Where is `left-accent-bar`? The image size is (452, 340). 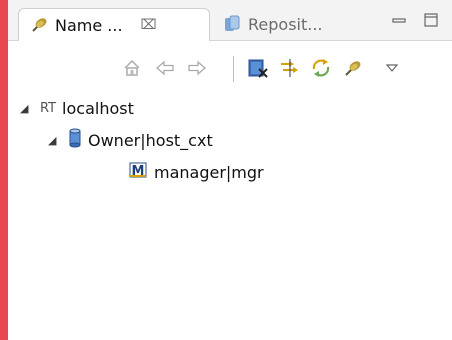 left-accent-bar is located at coordinates (4, 170).